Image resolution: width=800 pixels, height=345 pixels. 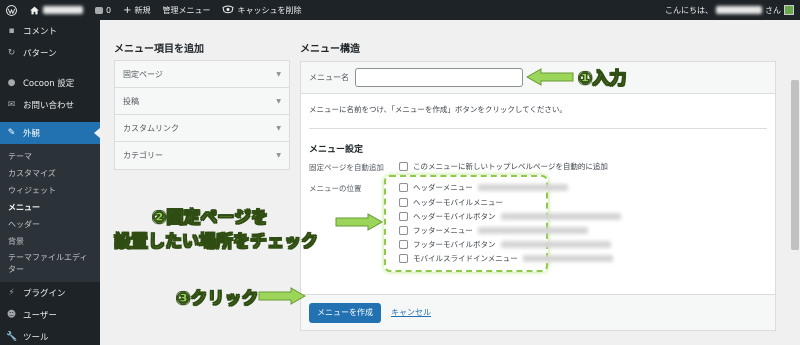 I want to click on location-option: フッターメニュー, so click(x=493, y=230).